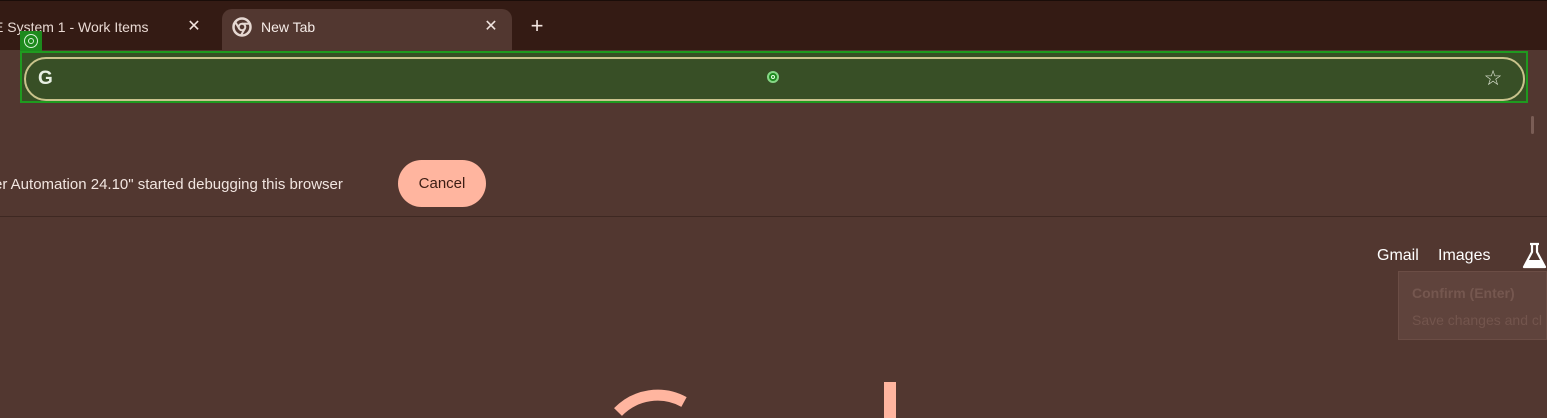 This screenshot has height=418, width=1547. What do you see at coordinates (288, 27) in the screenshot?
I see `tab-title: New Tab` at bounding box center [288, 27].